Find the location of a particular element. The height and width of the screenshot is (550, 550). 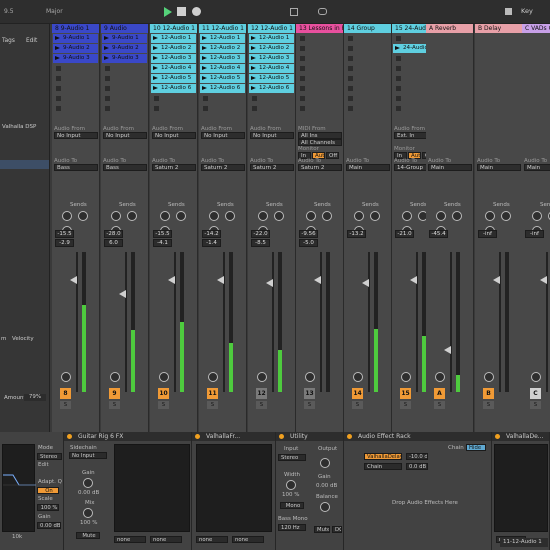

chain-volume: 0.0 dB is located at coordinates (417, 466).